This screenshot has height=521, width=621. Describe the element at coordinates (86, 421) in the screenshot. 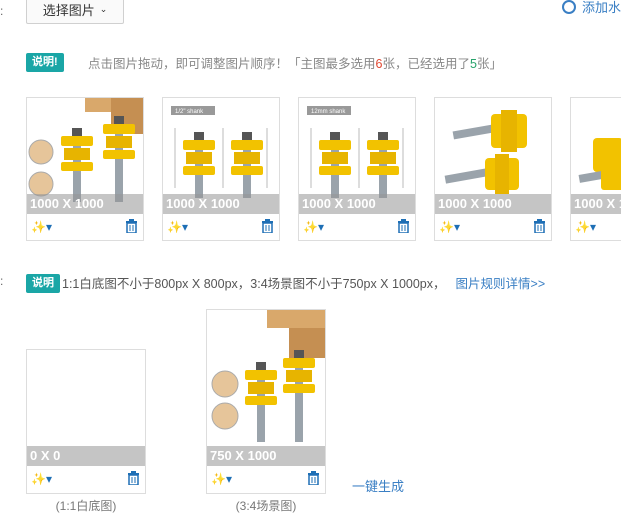

I see `white-bg-image-card: 0 X 0 ✨▾` at that location.